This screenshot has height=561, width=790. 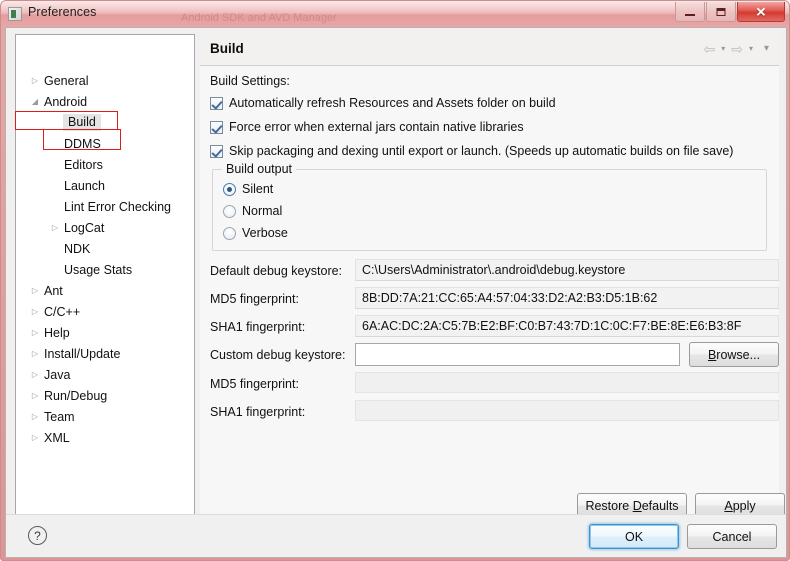 I want to click on sidebar-item-ddms: DDMS, so click(x=105, y=143).